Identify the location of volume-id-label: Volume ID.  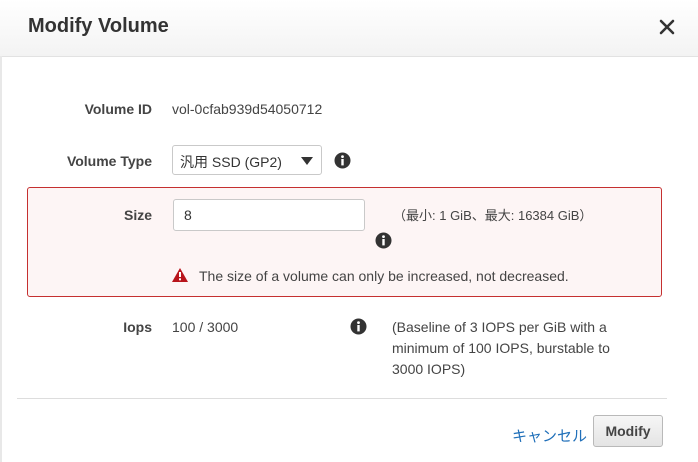
(118, 109).